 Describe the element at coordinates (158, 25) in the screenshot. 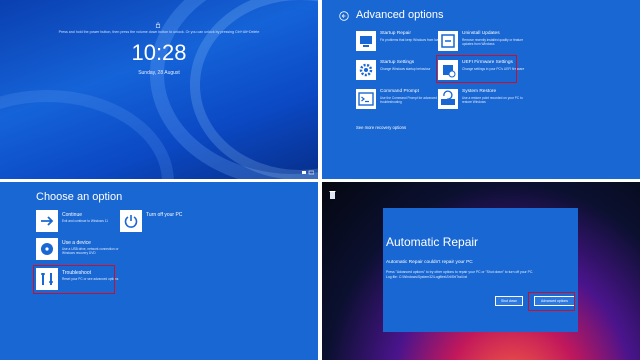

I see `lock-icon` at that location.